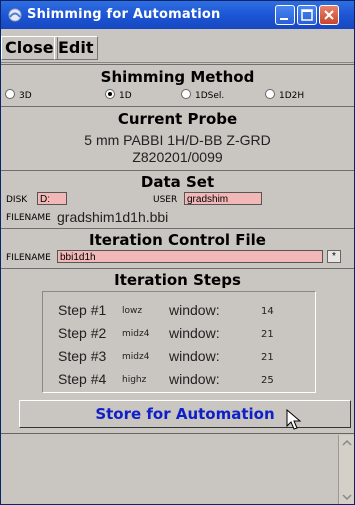 The width and height of the screenshot is (355, 505). What do you see at coordinates (292, 96) in the screenshot?
I see `radio-1d2h-label: 1D2H` at bounding box center [292, 96].